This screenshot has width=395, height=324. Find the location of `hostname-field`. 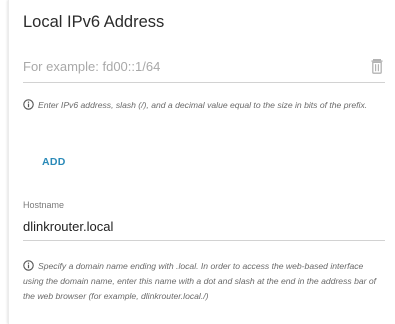

hostname-field is located at coordinates (204, 226).